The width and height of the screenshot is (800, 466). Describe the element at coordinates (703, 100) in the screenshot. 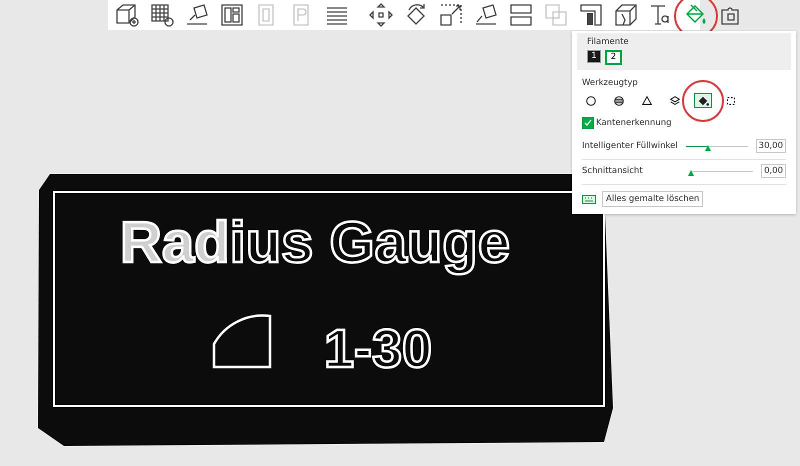

I see `fill-tool-icon` at that location.